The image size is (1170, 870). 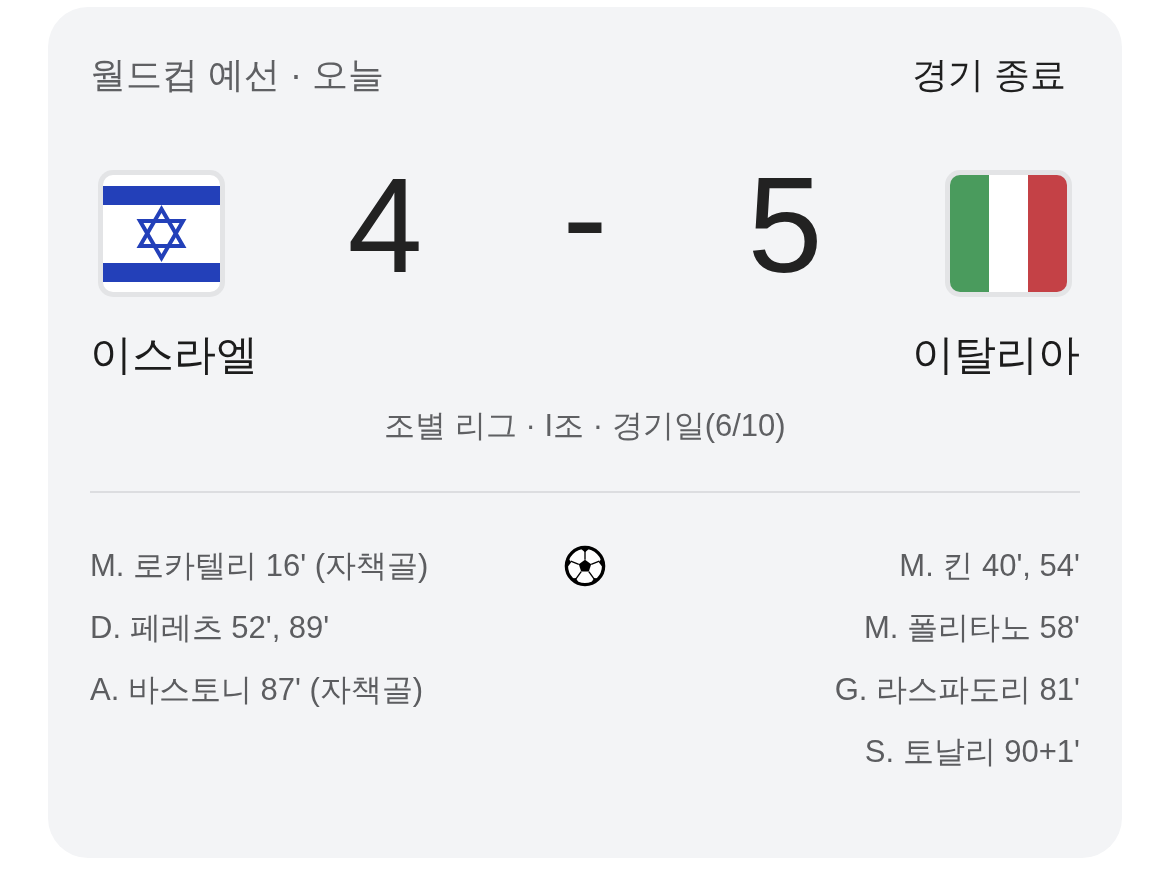 I want to click on italy-flag-icon, so click(x=1008, y=233).